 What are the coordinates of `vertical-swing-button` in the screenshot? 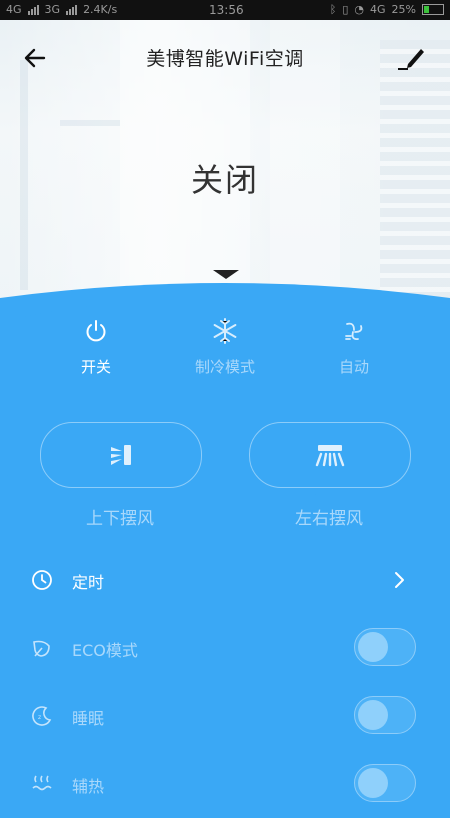 It's located at (121, 455).